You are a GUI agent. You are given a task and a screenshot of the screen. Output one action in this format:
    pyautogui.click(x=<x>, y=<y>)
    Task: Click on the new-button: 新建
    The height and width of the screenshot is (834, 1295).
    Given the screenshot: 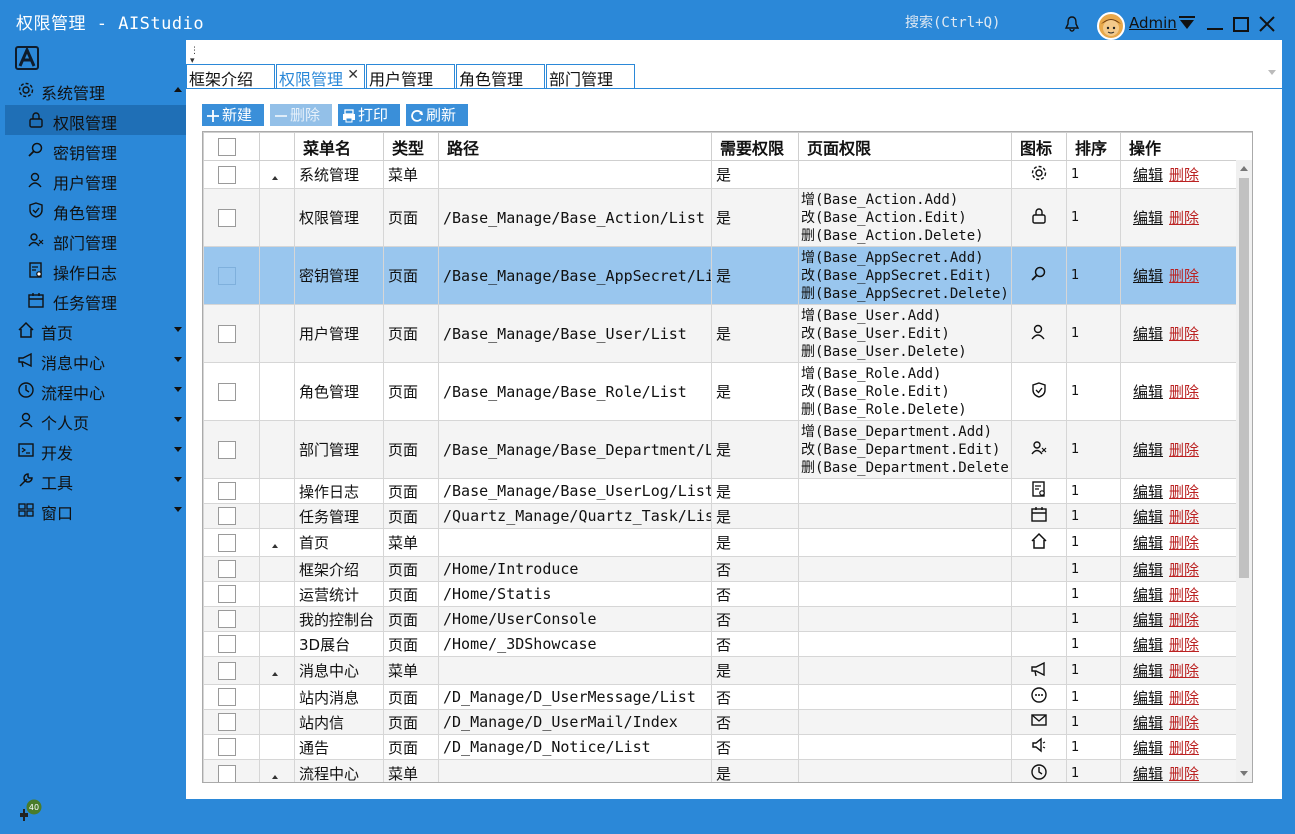 What is the action you would take?
    pyautogui.click(x=233, y=115)
    